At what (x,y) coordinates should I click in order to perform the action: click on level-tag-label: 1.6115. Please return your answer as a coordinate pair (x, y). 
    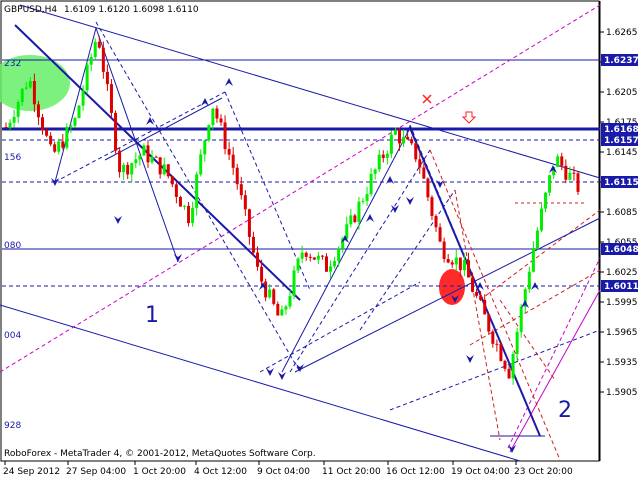
    Looking at the image, I should click on (621, 183).